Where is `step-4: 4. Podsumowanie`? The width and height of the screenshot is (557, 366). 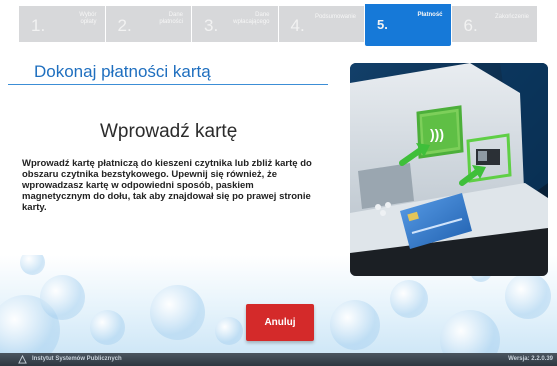
step-4: 4. Podsumowanie is located at coordinates (321, 24).